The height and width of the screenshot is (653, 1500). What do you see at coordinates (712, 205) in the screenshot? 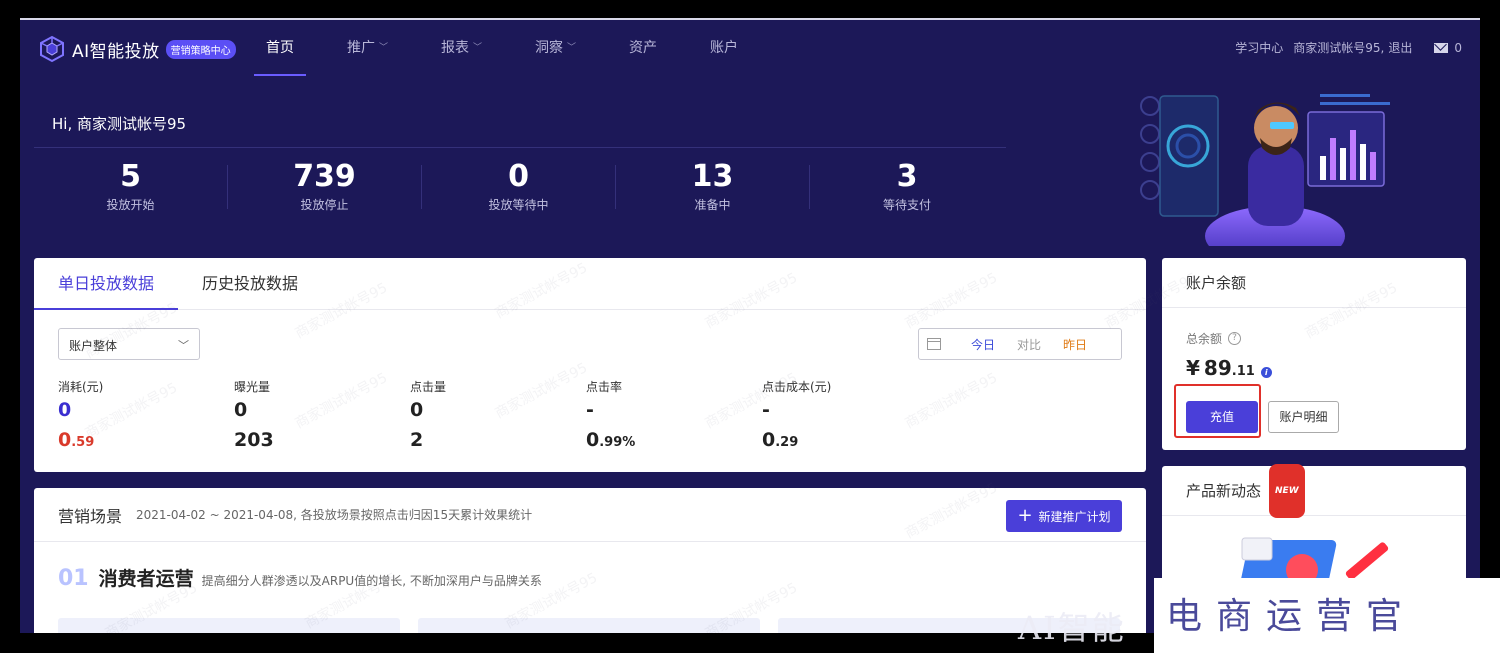
I see `stat-label: 准备中` at bounding box center [712, 205].